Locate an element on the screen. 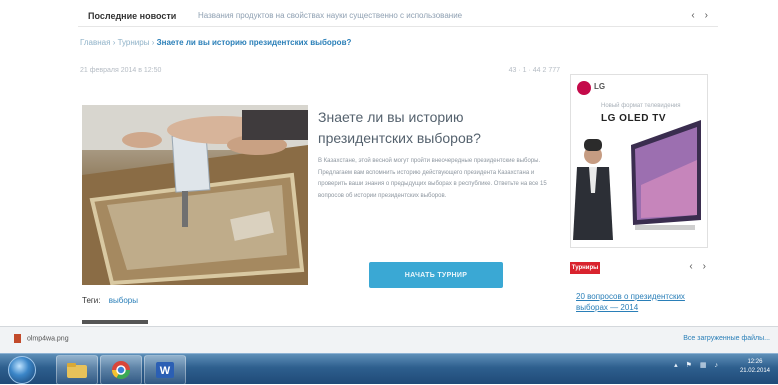 The width and height of the screenshot is (778, 385). taskbar-explorer is located at coordinates (77, 370).